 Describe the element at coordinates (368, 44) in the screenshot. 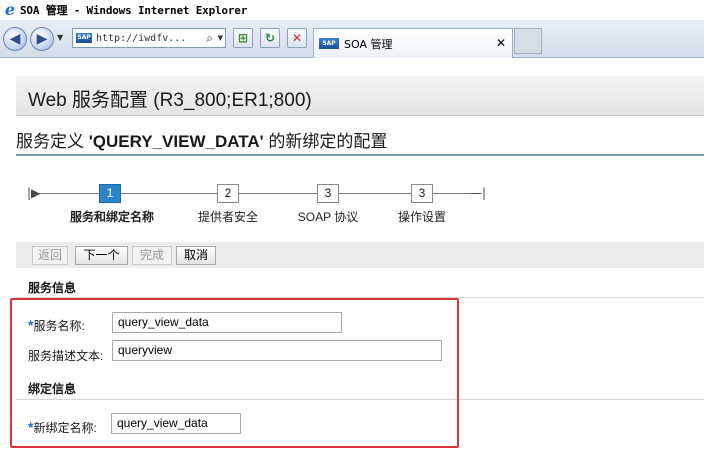

I see `tab-label: SOA 管理` at that location.